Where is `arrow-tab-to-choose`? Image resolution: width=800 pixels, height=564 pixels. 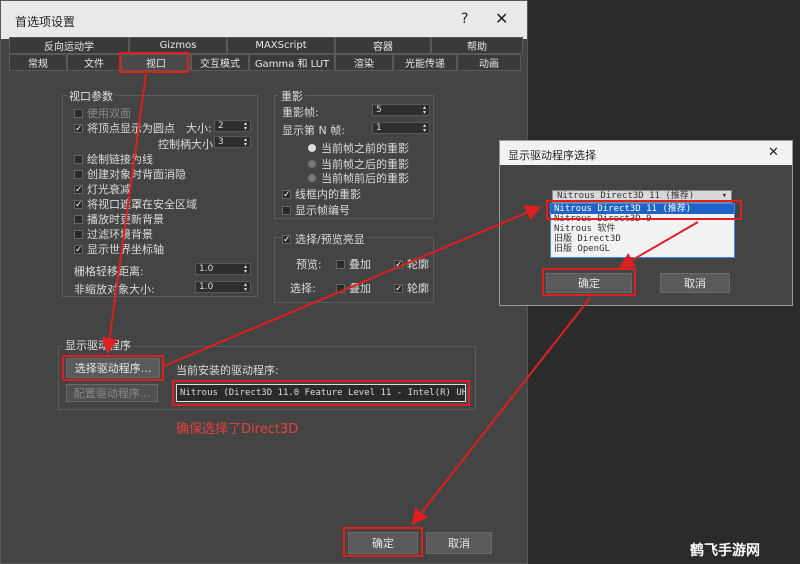 arrow-tab-to-choose is located at coordinates (124, 213).